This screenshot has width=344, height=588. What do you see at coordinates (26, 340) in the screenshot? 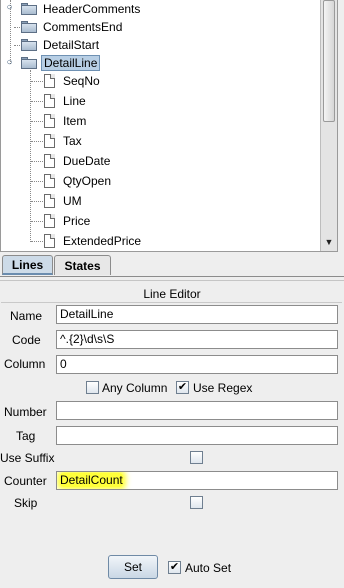
I see `code-label: Code` at bounding box center [26, 340].